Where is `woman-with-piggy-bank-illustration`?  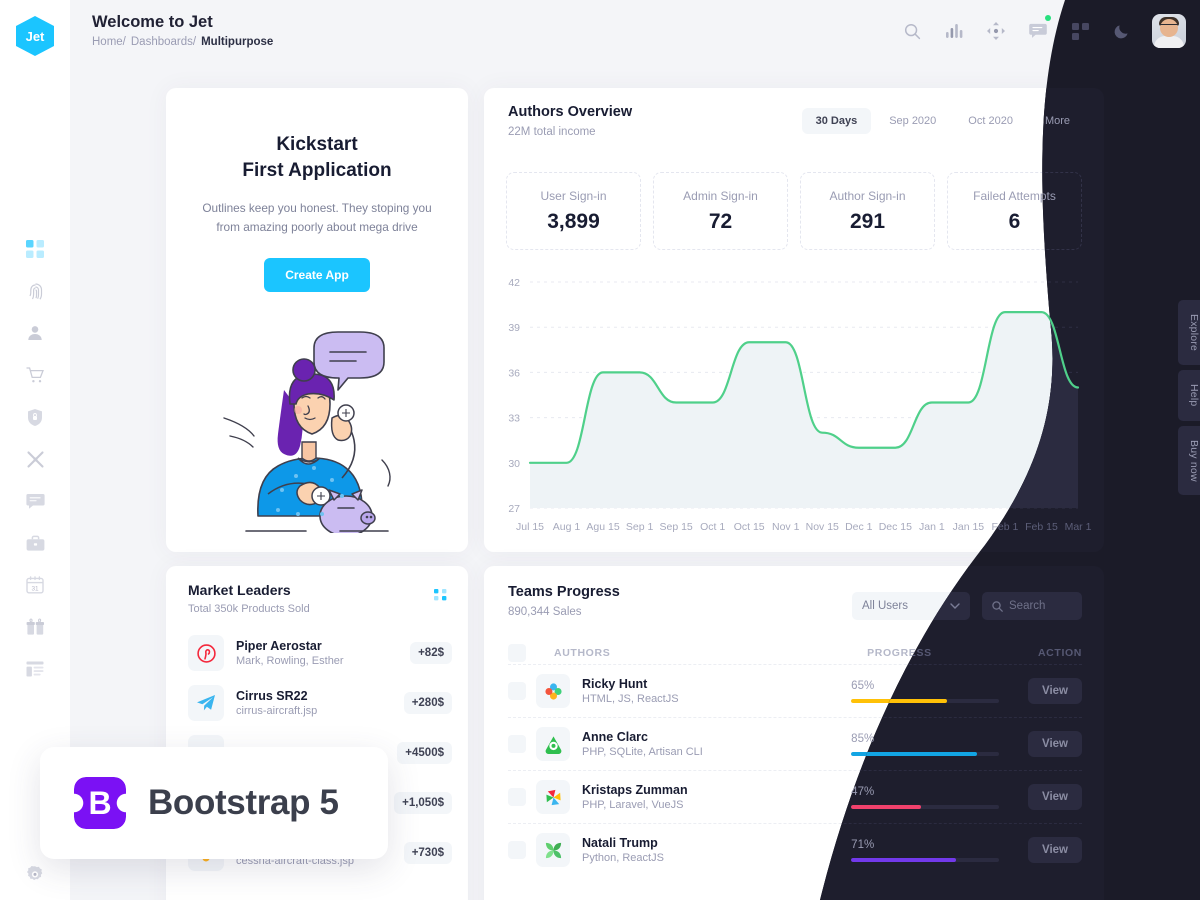
woman-with-piggy-bank-illustration is located at coordinates (317, 428).